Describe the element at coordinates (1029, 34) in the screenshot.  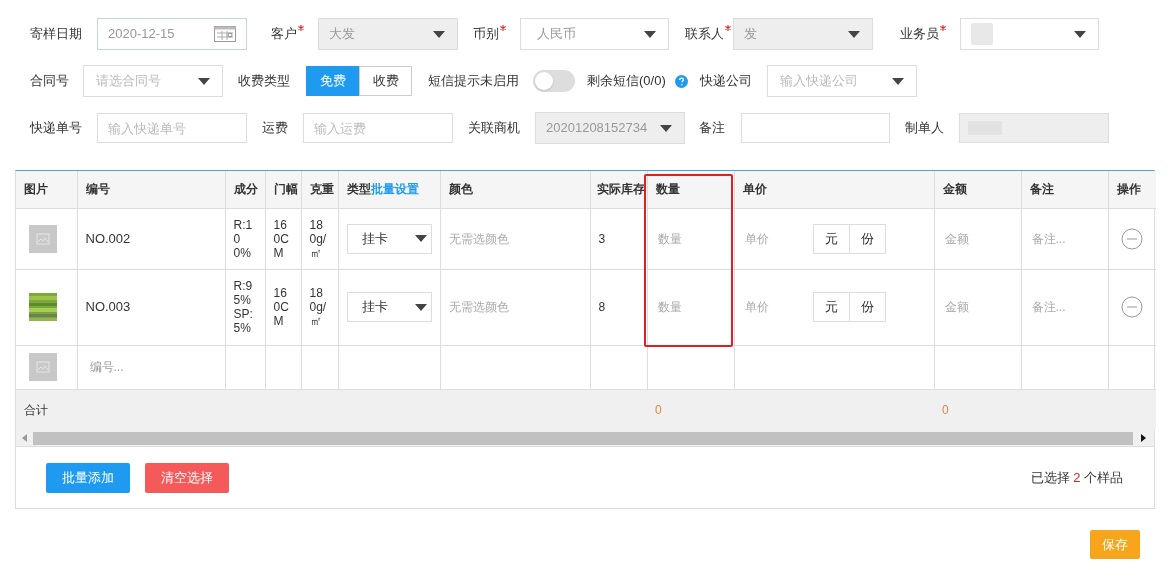
I see `select-field` at that location.